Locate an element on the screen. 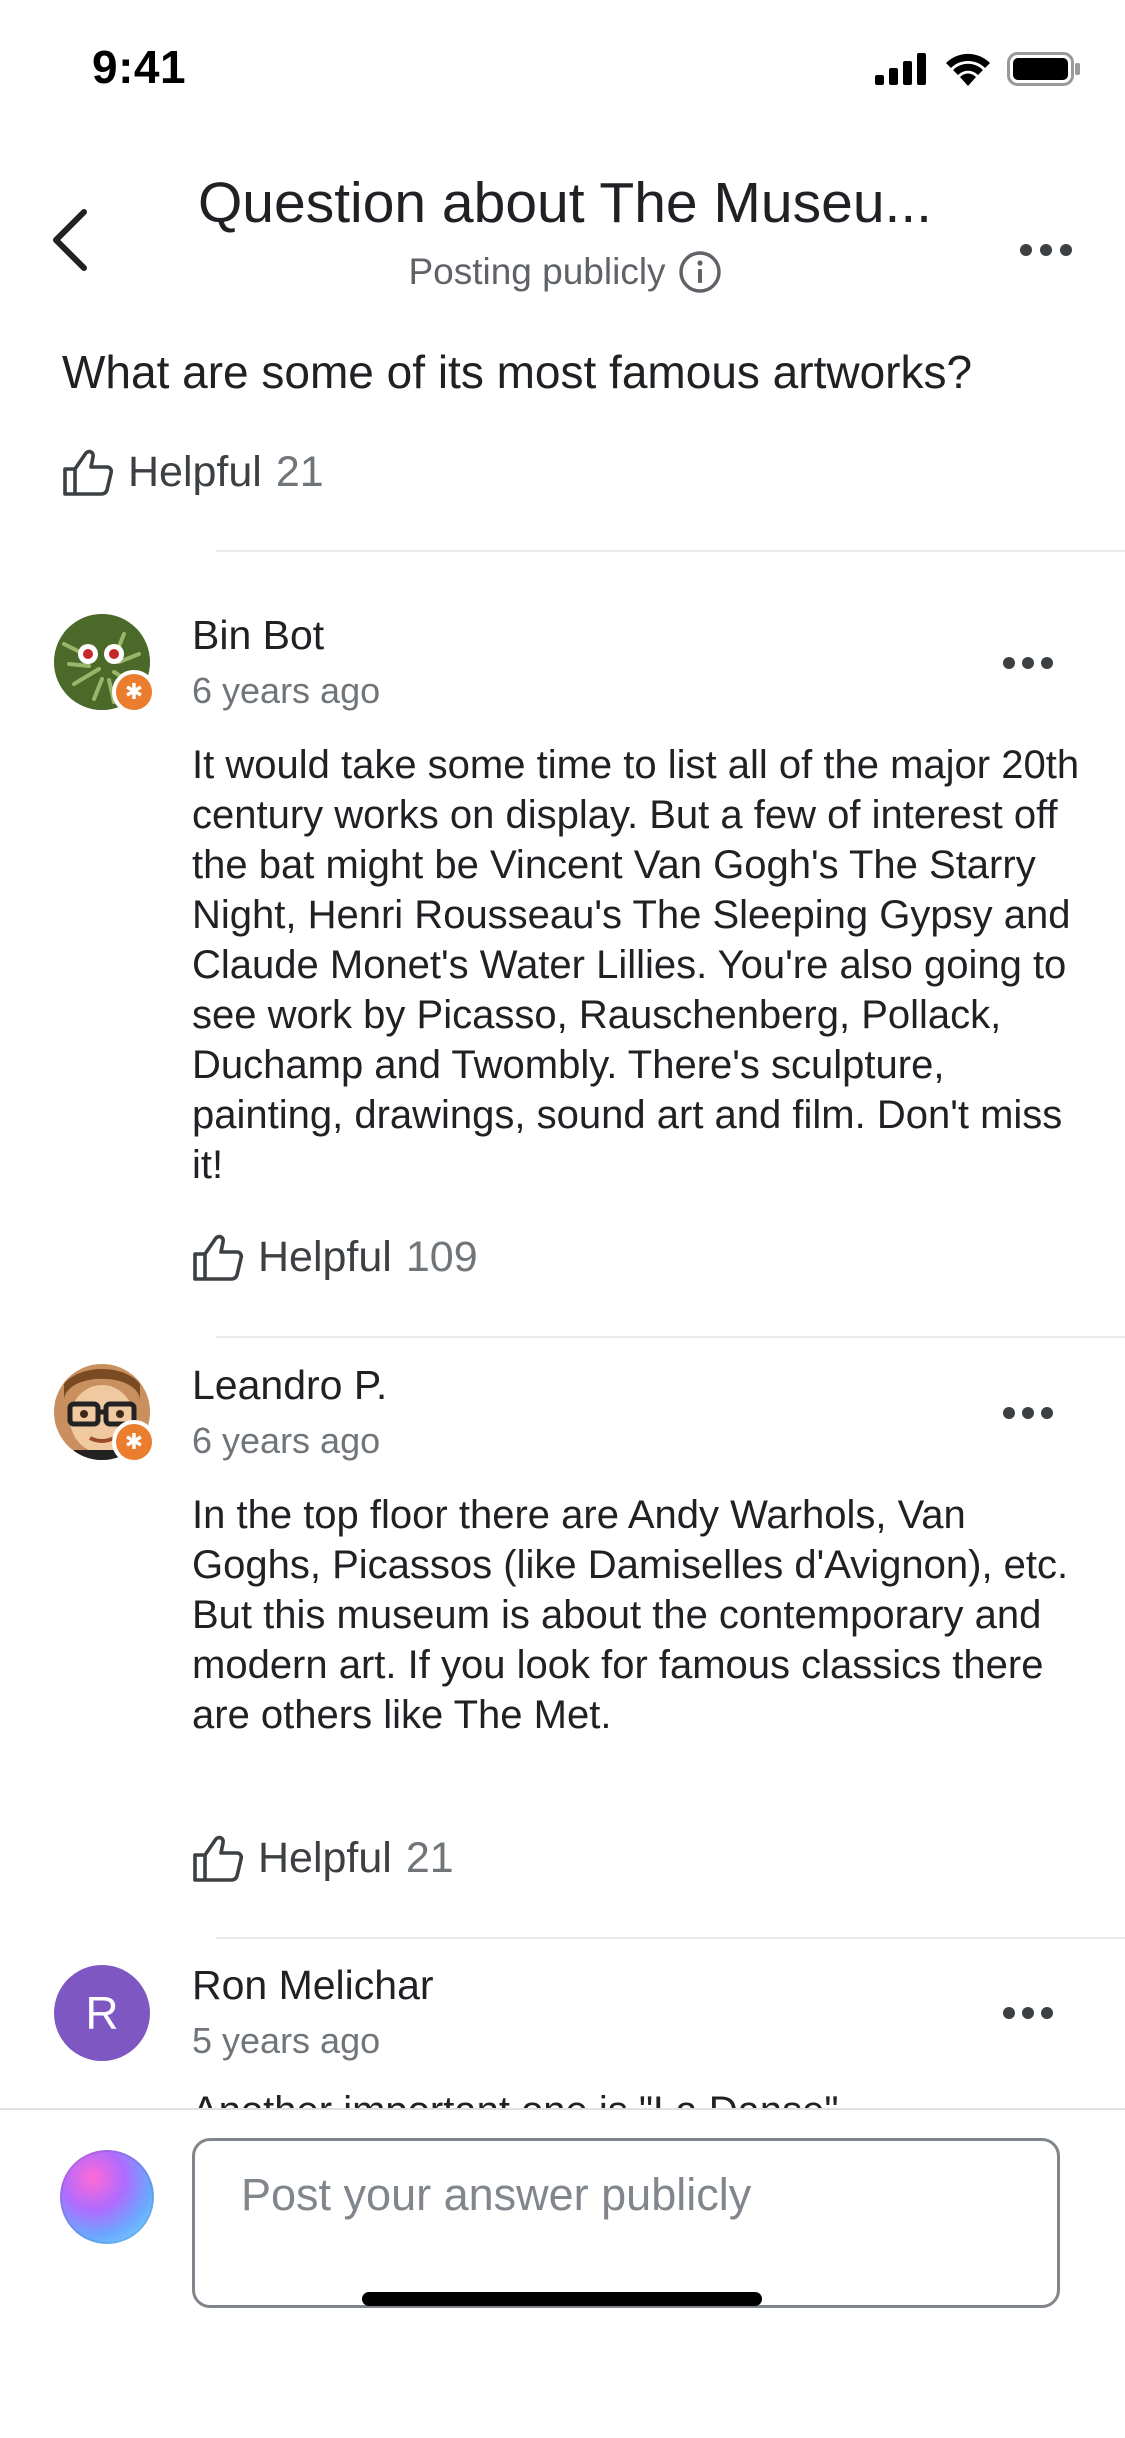  question-helpful-button: Helpful 21 is located at coordinates (193, 472).